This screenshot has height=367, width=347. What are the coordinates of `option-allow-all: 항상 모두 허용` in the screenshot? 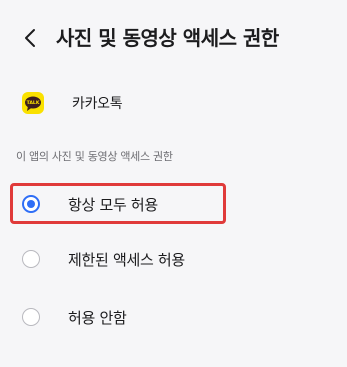 It's located at (167, 204).